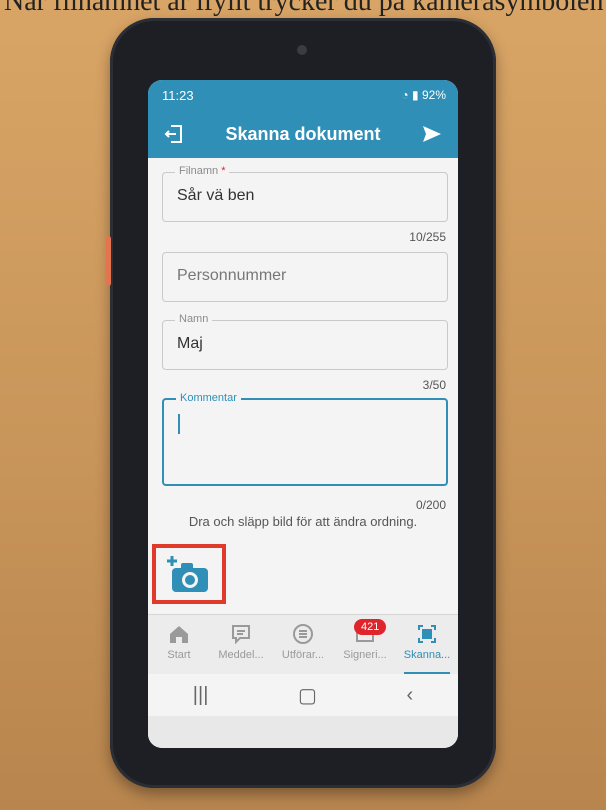 The image size is (606, 810). I want to click on home-icon, so click(179, 634).